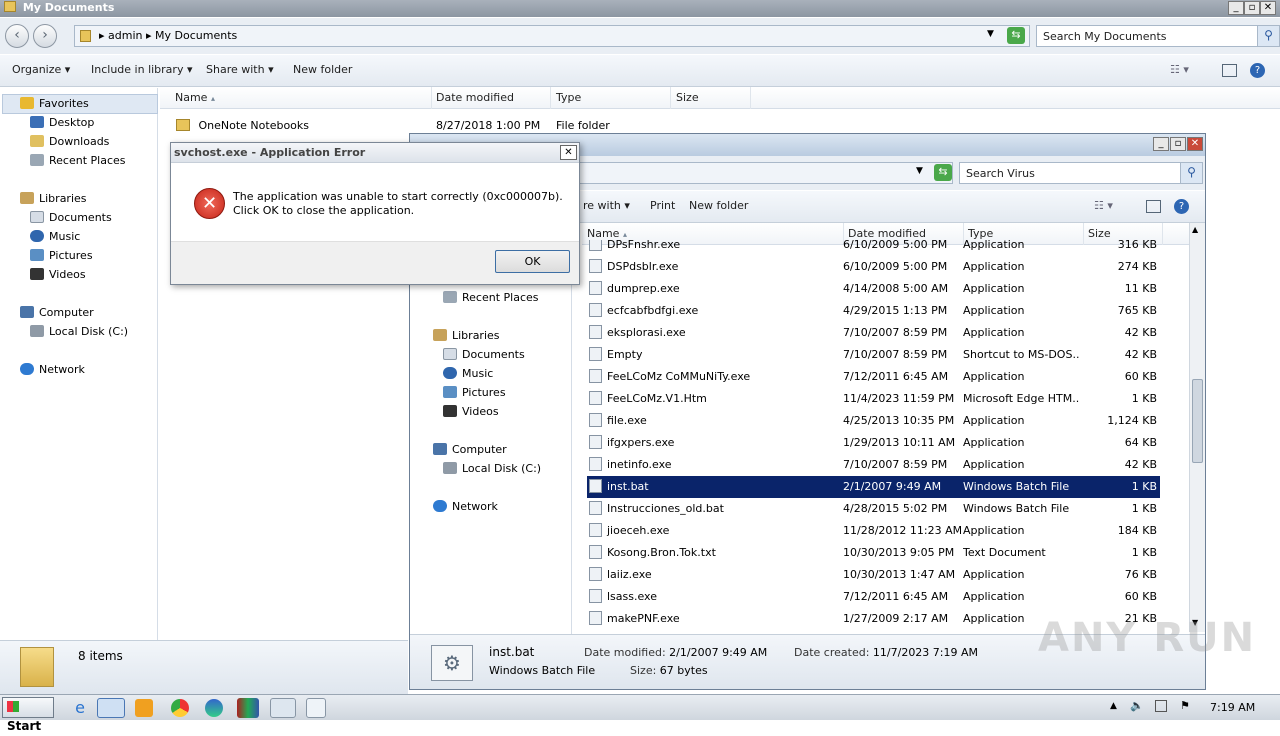 Image resolution: width=1280 pixels, height=736 pixels. Describe the element at coordinates (214, 708) in the screenshot. I see `edge-icon` at that location.